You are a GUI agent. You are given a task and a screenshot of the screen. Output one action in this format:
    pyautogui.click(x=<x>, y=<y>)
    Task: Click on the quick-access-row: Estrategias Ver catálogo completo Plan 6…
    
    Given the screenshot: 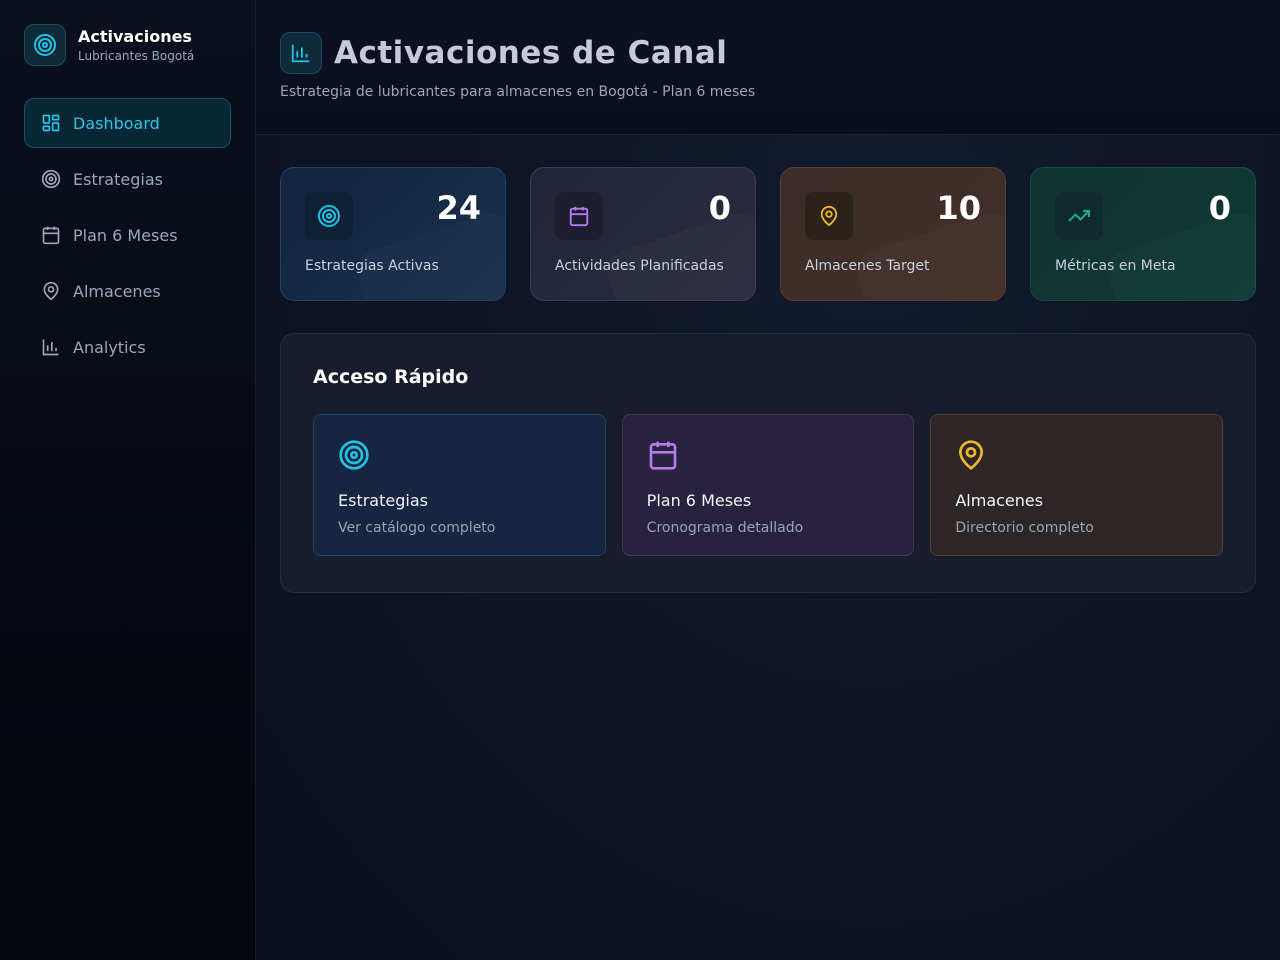 What is the action you would take?
    pyautogui.click(x=768, y=485)
    